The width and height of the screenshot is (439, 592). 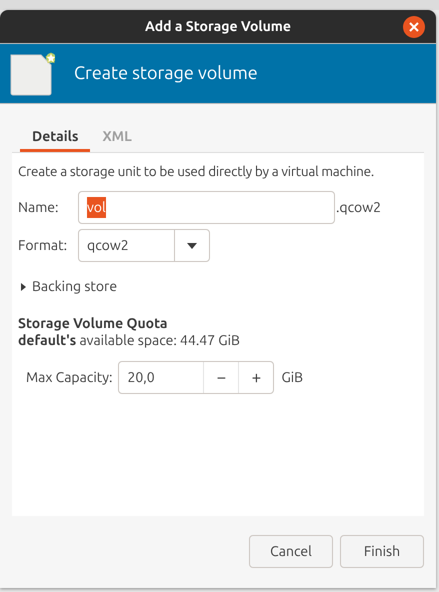 What do you see at coordinates (292, 378) in the screenshot?
I see `unit-label: GiB` at bounding box center [292, 378].